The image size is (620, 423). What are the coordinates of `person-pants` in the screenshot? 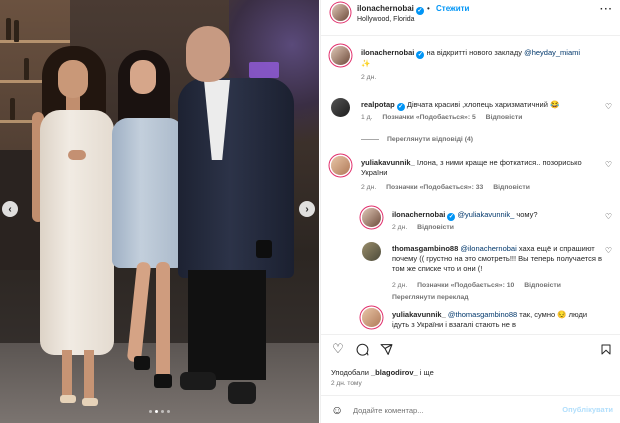 It's located at (227, 325).